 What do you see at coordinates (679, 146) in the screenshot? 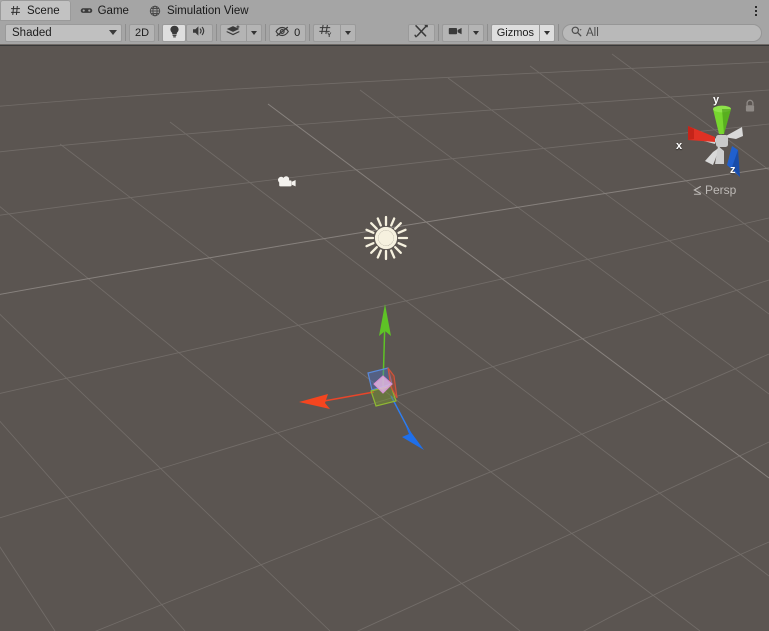
I see `gizmo-axis-label-x: x` at bounding box center [679, 146].